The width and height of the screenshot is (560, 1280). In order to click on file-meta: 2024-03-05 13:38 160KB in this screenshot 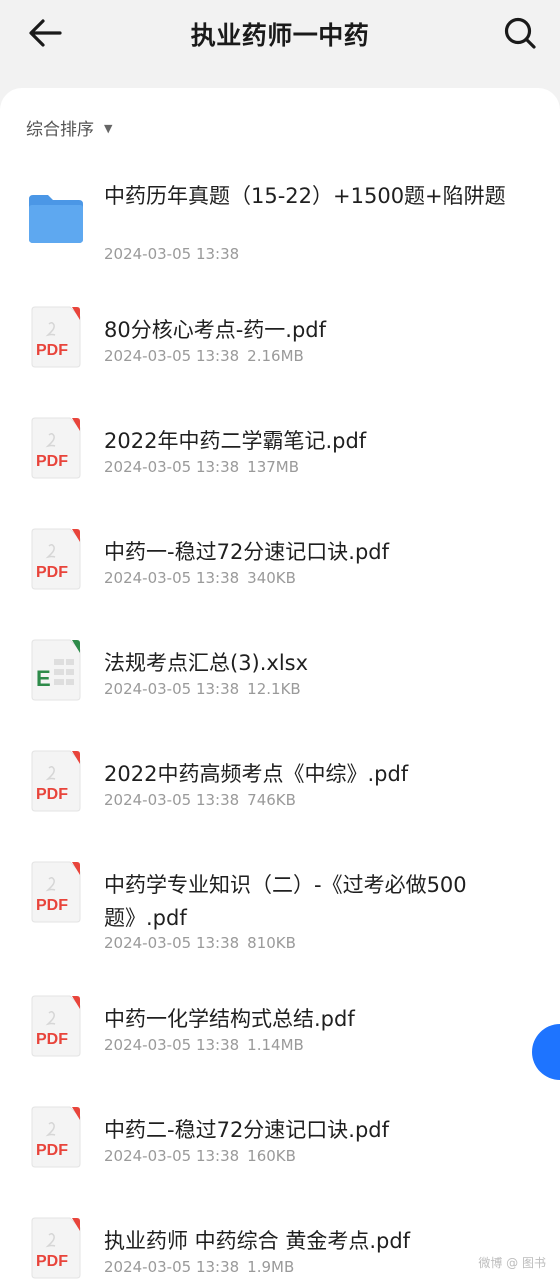, I will do `click(200, 1156)`.